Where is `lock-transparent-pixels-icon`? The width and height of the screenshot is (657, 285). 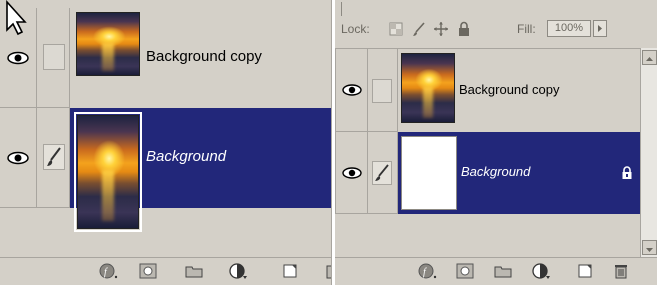 lock-transparent-pixels-icon is located at coordinates (396, 29).